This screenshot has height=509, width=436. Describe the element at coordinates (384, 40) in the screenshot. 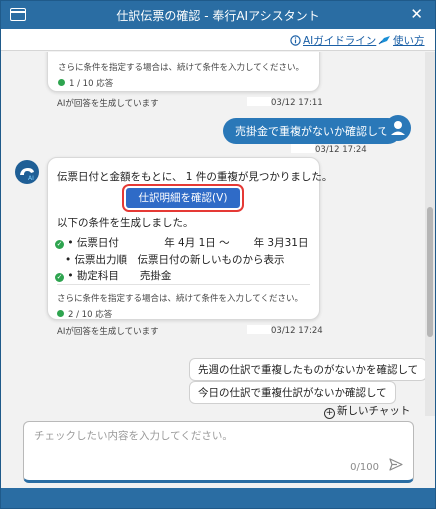

I see `howto-icon` at that location.